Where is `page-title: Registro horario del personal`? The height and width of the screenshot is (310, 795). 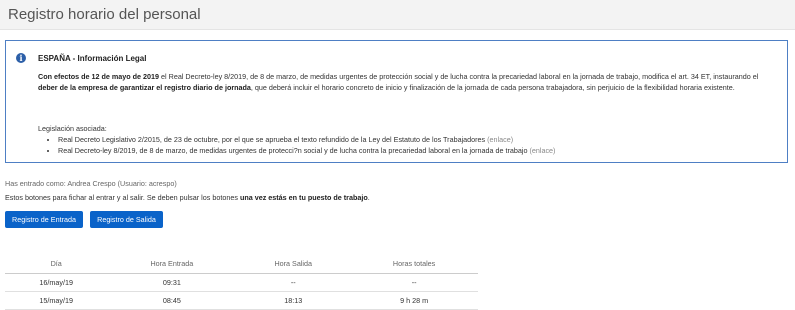 page-title: Registro horario del personal is located at coordinates (104, 14).